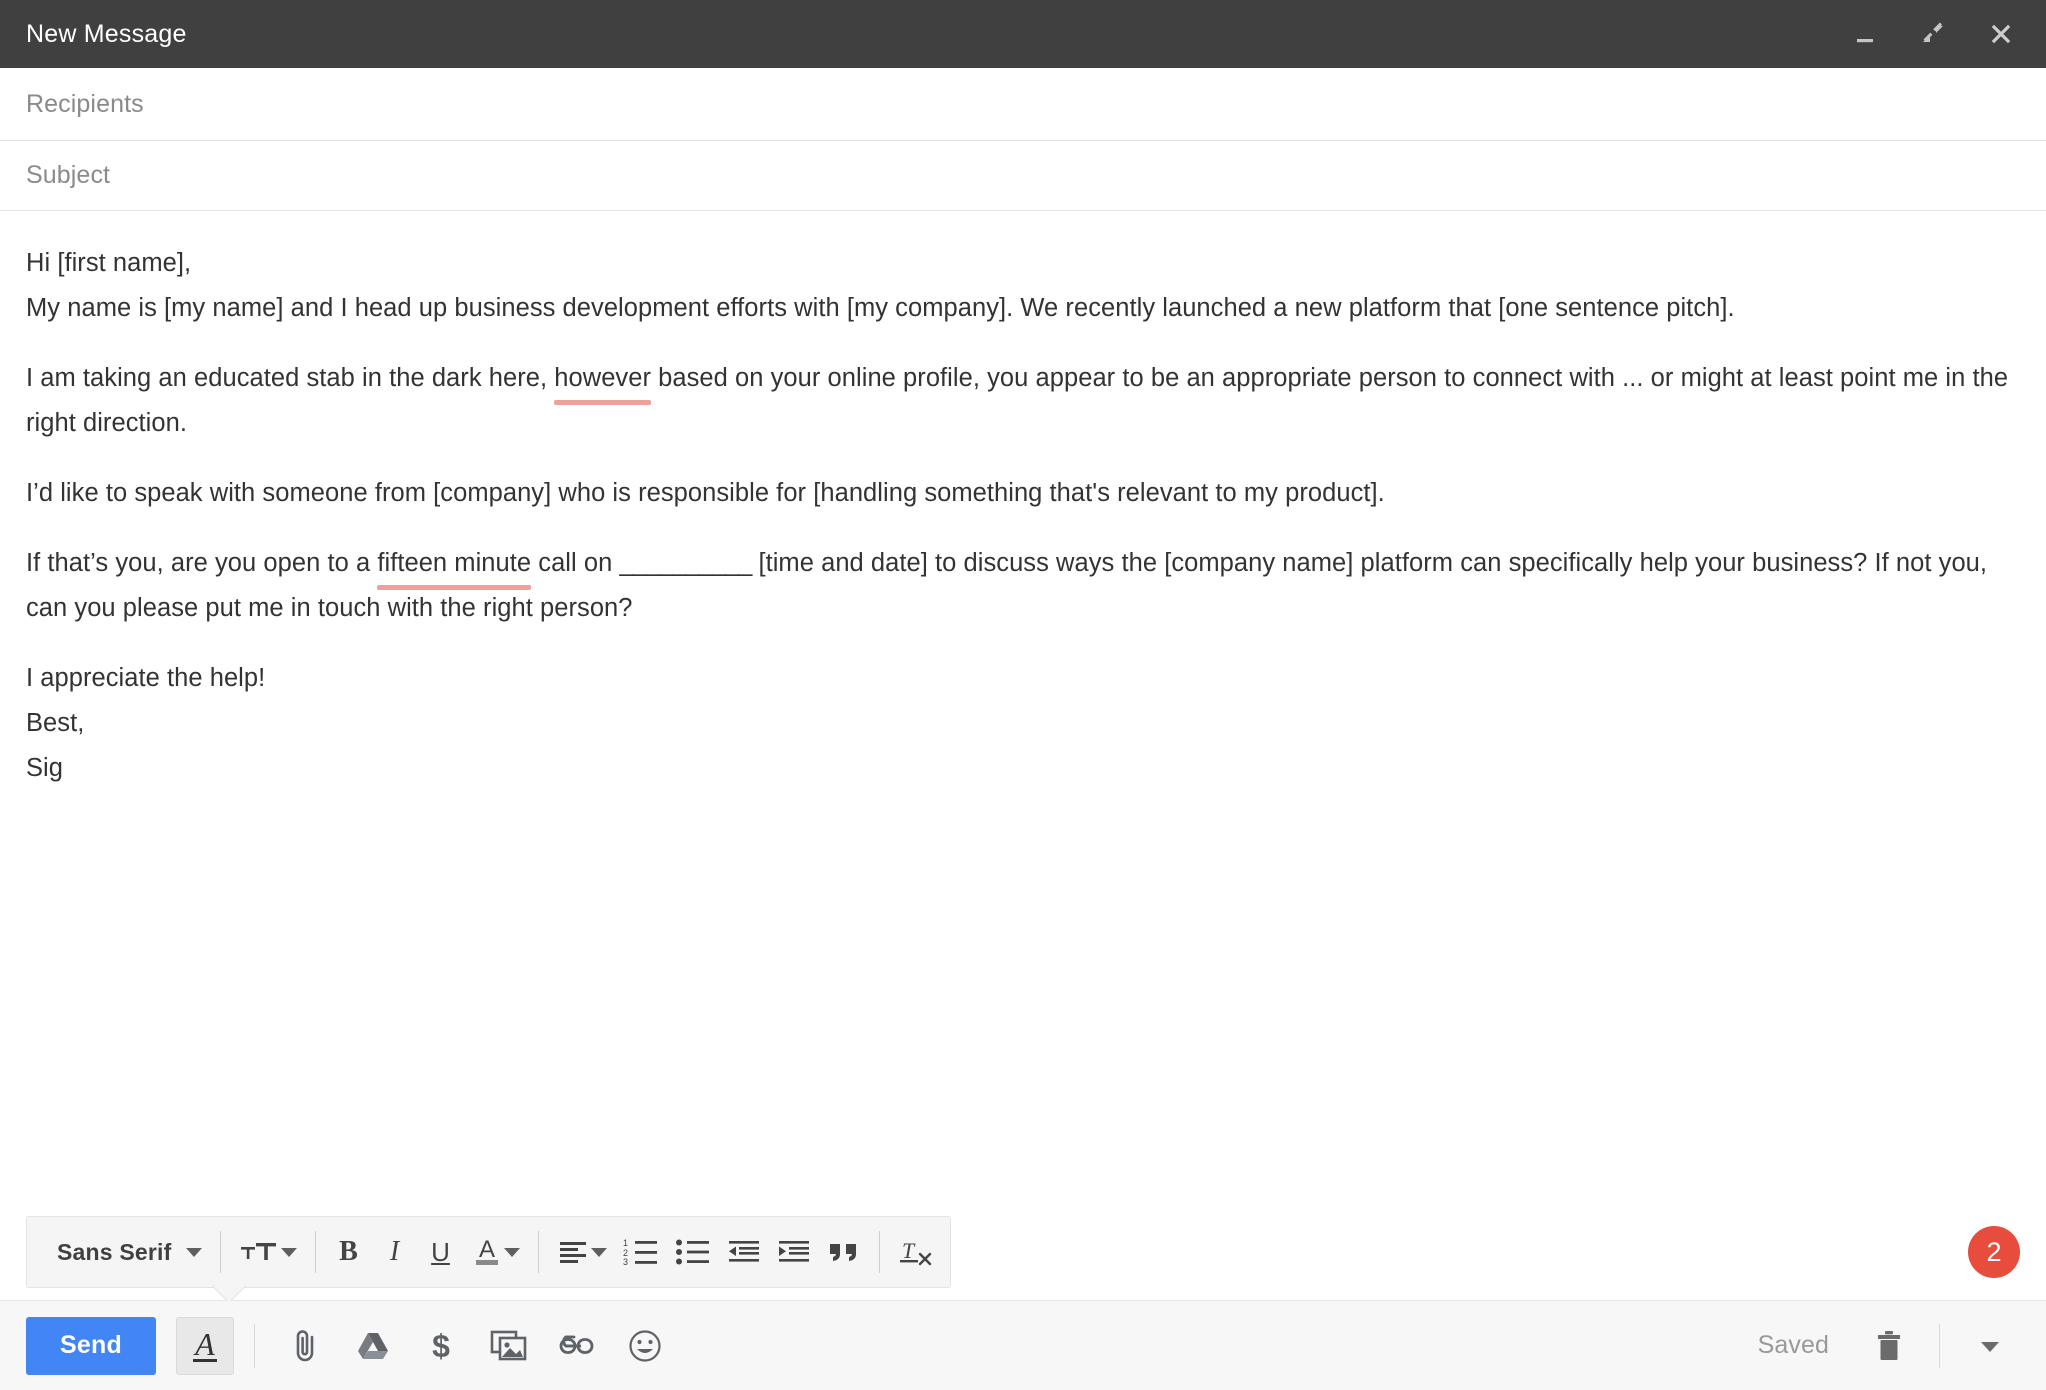  What do you see at coordinates (625, 1261) in the screenshot?
I see `svg-text: 3` at bounding box center [625, 1261].